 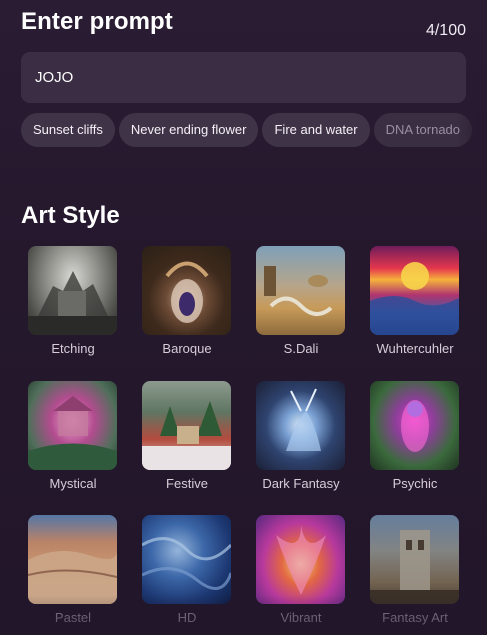 I want to click on prompt-field, so click(x=243, y=77).